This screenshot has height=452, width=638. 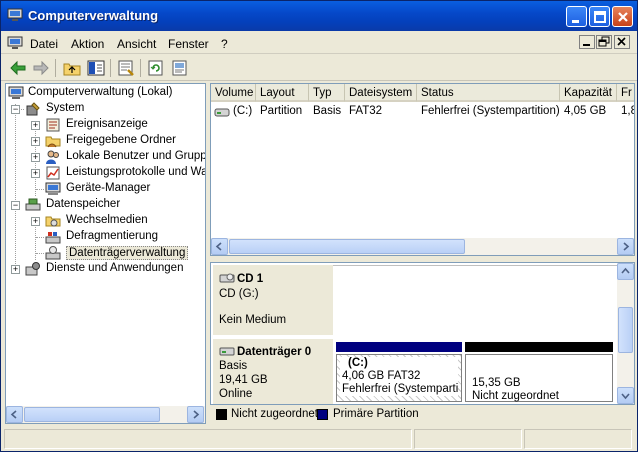 What do you see at coordinates (588, 93) in the screenshot?
I see `column-header-kapazitaet: Kapazität` at bounding box center [588, 93].